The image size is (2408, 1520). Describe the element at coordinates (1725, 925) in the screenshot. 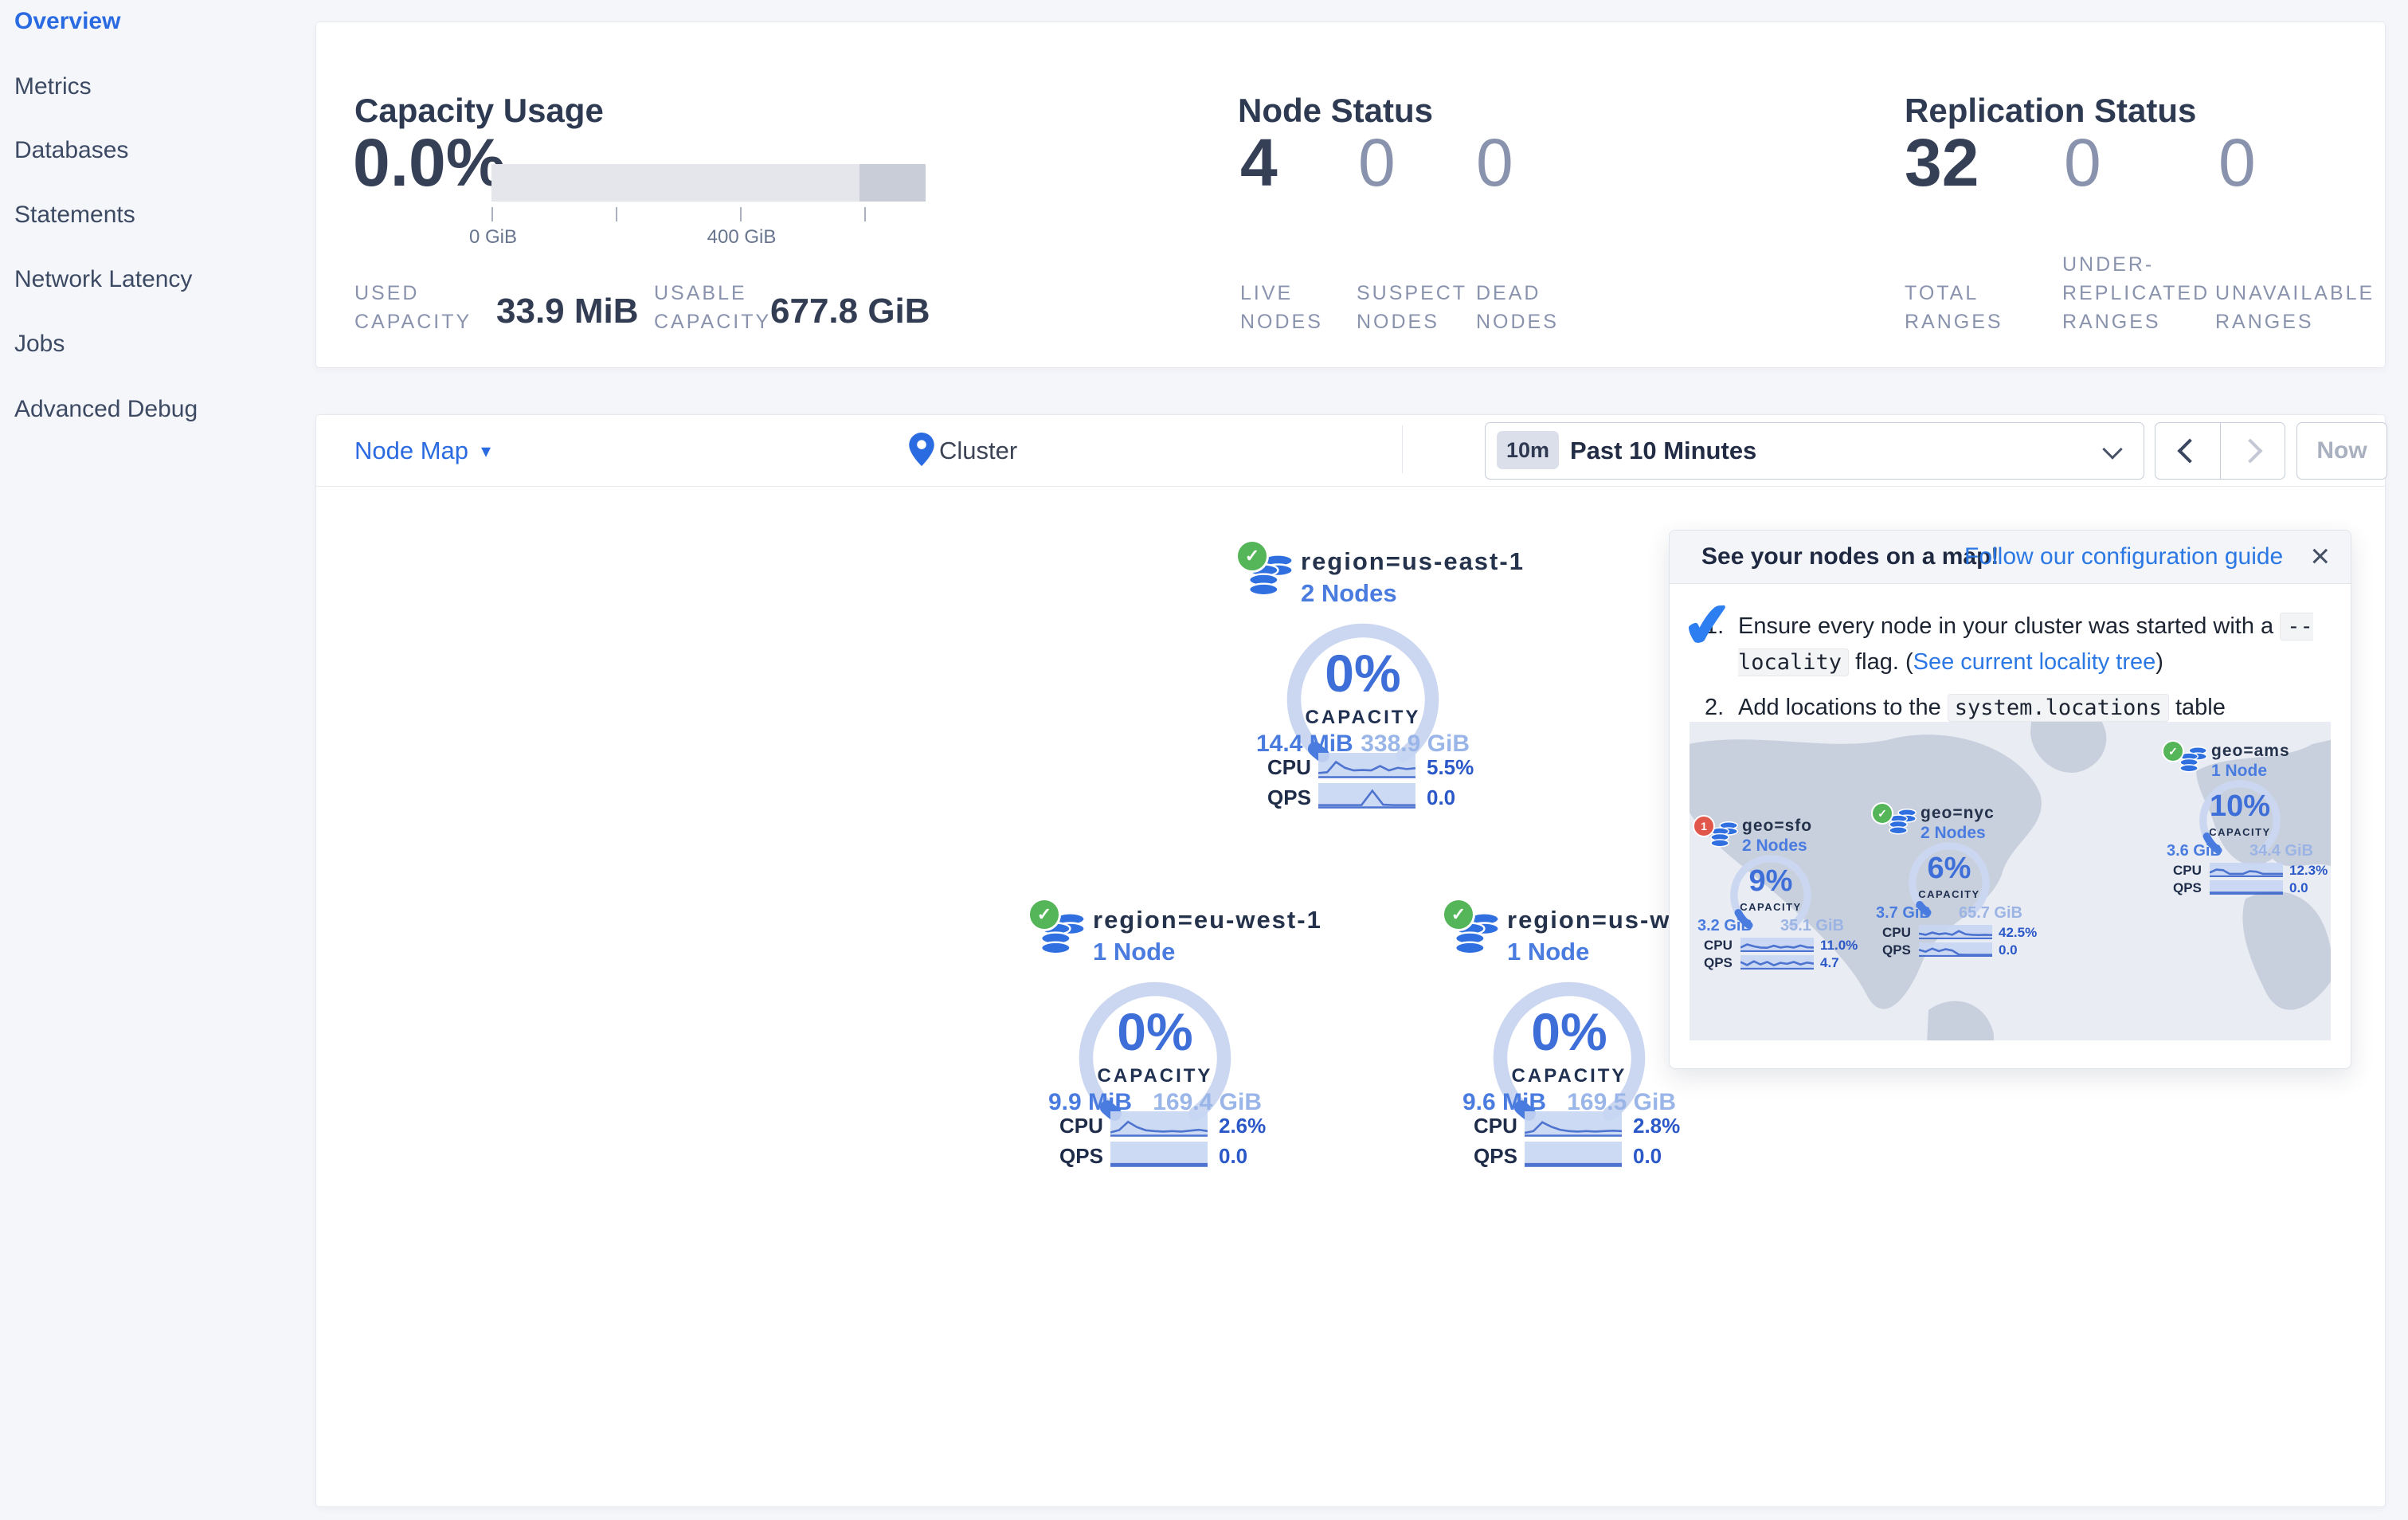

I see `used-value: 3.2 GiB` at that location.